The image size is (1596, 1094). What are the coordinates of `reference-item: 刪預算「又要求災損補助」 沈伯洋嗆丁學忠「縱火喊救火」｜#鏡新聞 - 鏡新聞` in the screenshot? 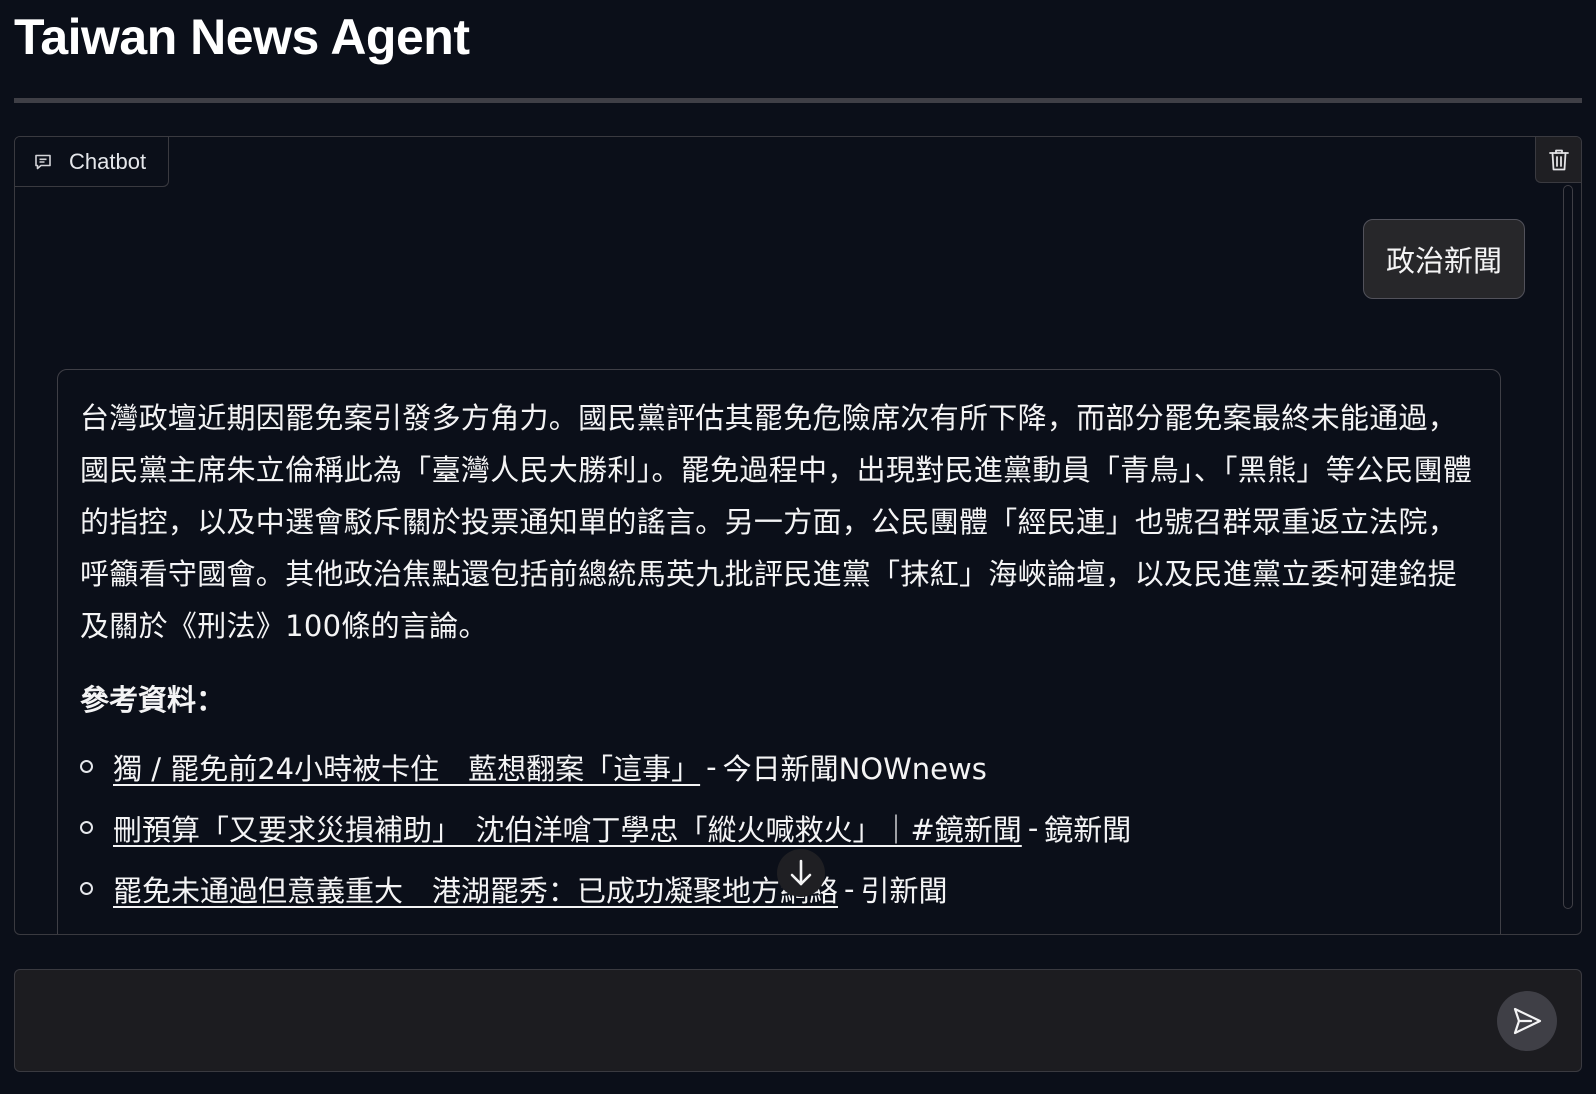 It's located at (779, 827).